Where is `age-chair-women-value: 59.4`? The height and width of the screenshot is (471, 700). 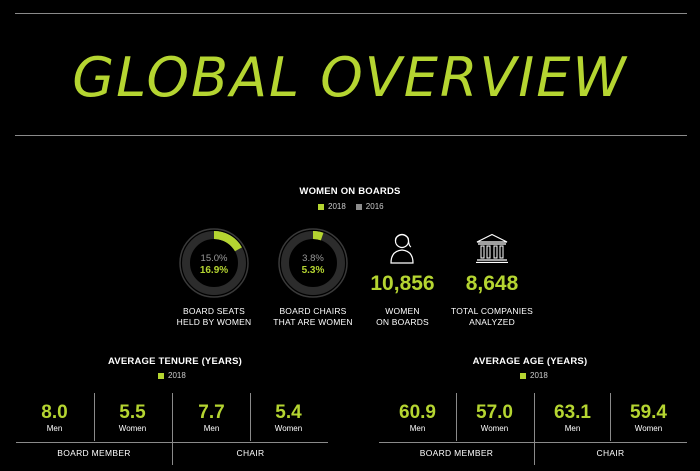 age-chair-women-value: 59.4 is located at coordinates (648, 412).